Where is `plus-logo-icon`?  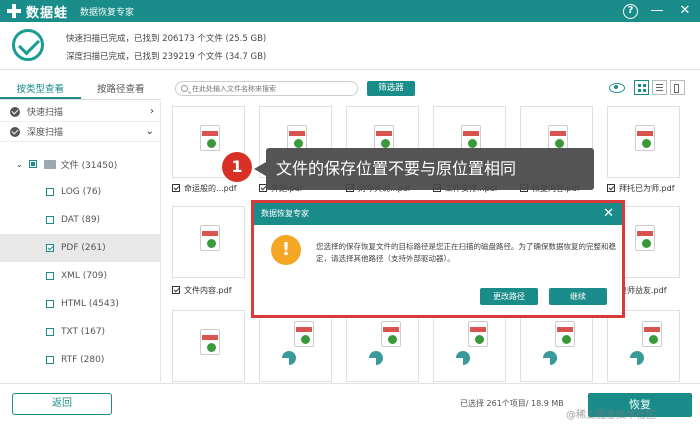
plus-logo-icon is located at coordinates (14, 11).